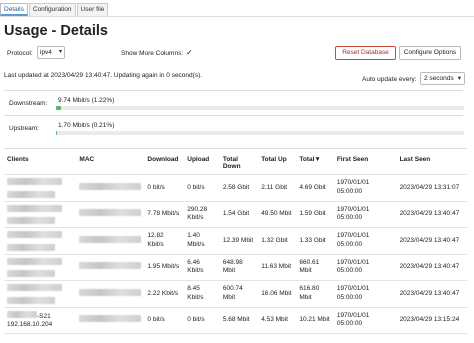 The height and width of the screenshot is (343, 474). I want to click on auto-update-select: 2 seconds ▾, so click(442, 78).